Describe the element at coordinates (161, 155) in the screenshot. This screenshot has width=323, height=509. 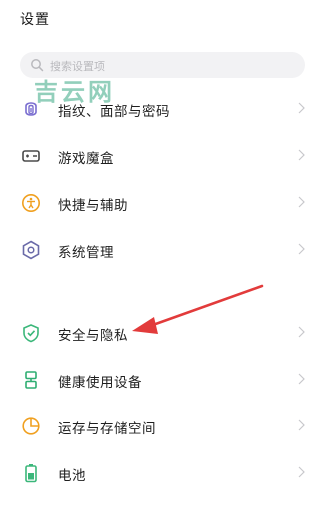
I see `menu-item-game-box: 游戏魔盒` at that location.